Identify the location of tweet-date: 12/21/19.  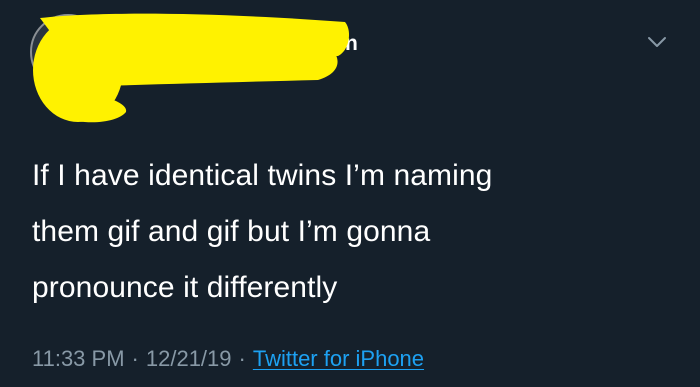
(189, 358).